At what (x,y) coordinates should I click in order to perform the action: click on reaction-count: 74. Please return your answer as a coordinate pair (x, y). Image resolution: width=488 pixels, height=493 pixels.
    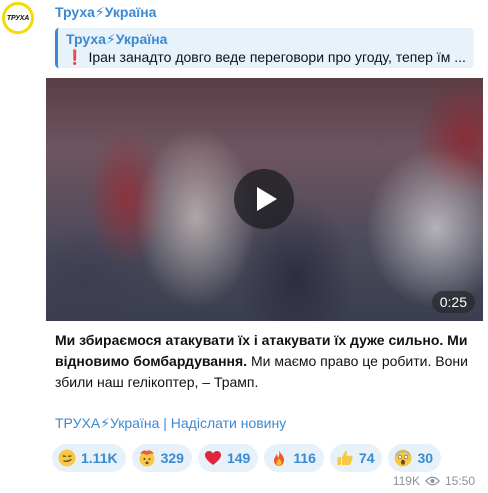
    Looking at the image, I should click on (366, 458).